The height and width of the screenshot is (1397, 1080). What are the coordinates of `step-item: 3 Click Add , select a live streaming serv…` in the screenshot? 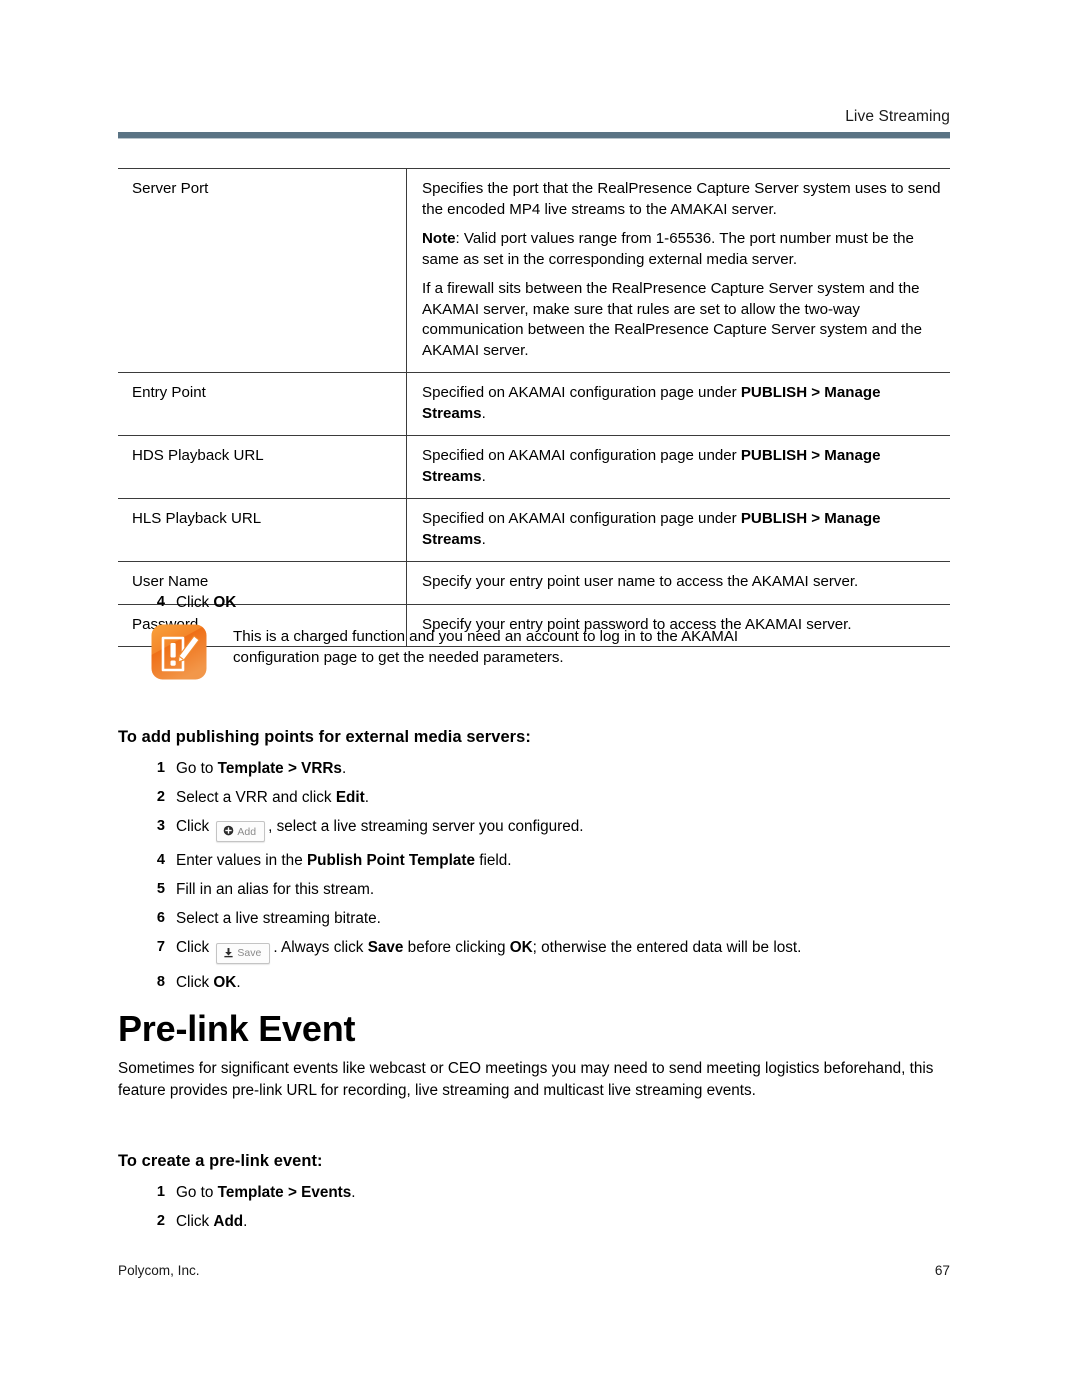 It's located at (534, 829).